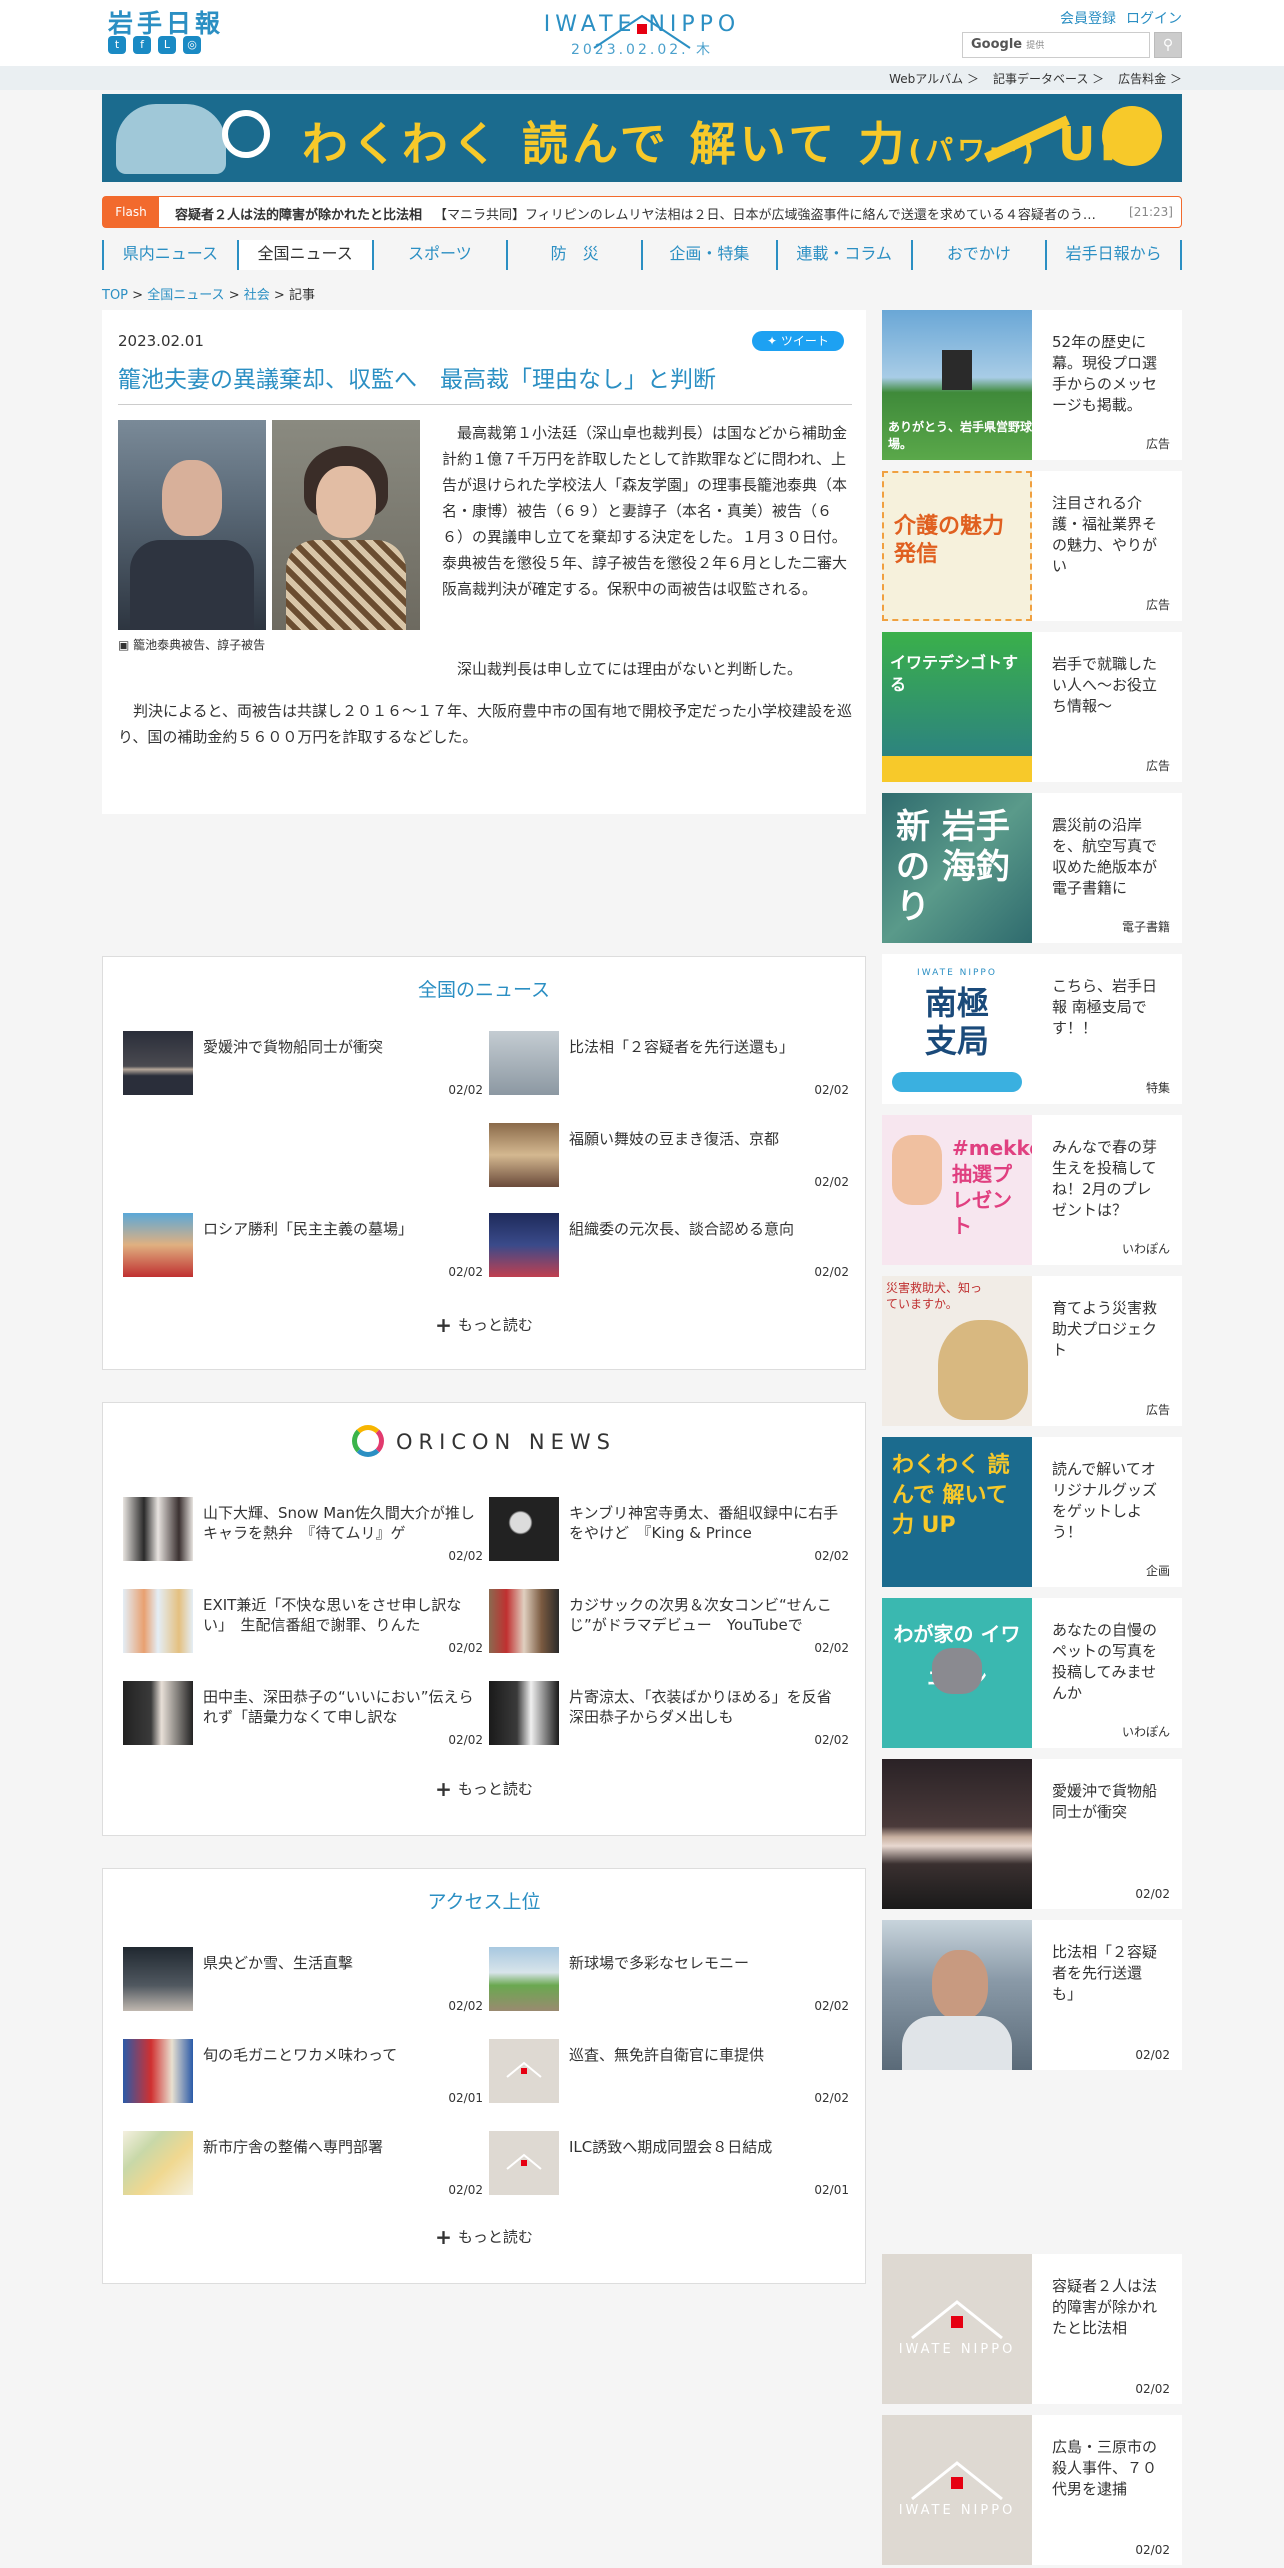 This screenshot has height=2568, width=1284. I want to click on article-photo-woman, so click(346, 525).